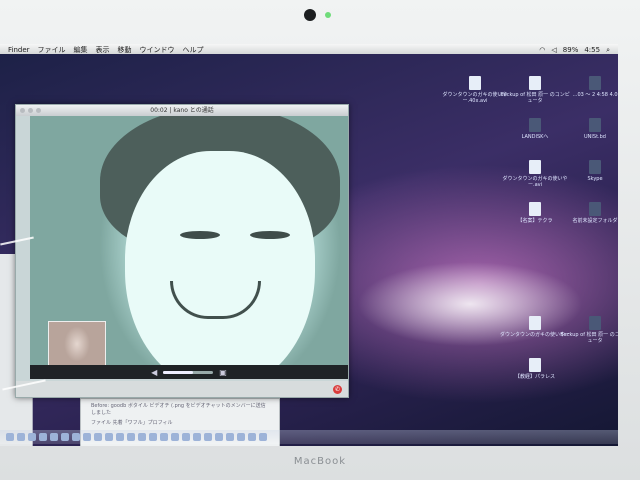 Image resolution: width=640 pixels, height=480 pixels. I want to click on volume-slider, so click(188, 372).